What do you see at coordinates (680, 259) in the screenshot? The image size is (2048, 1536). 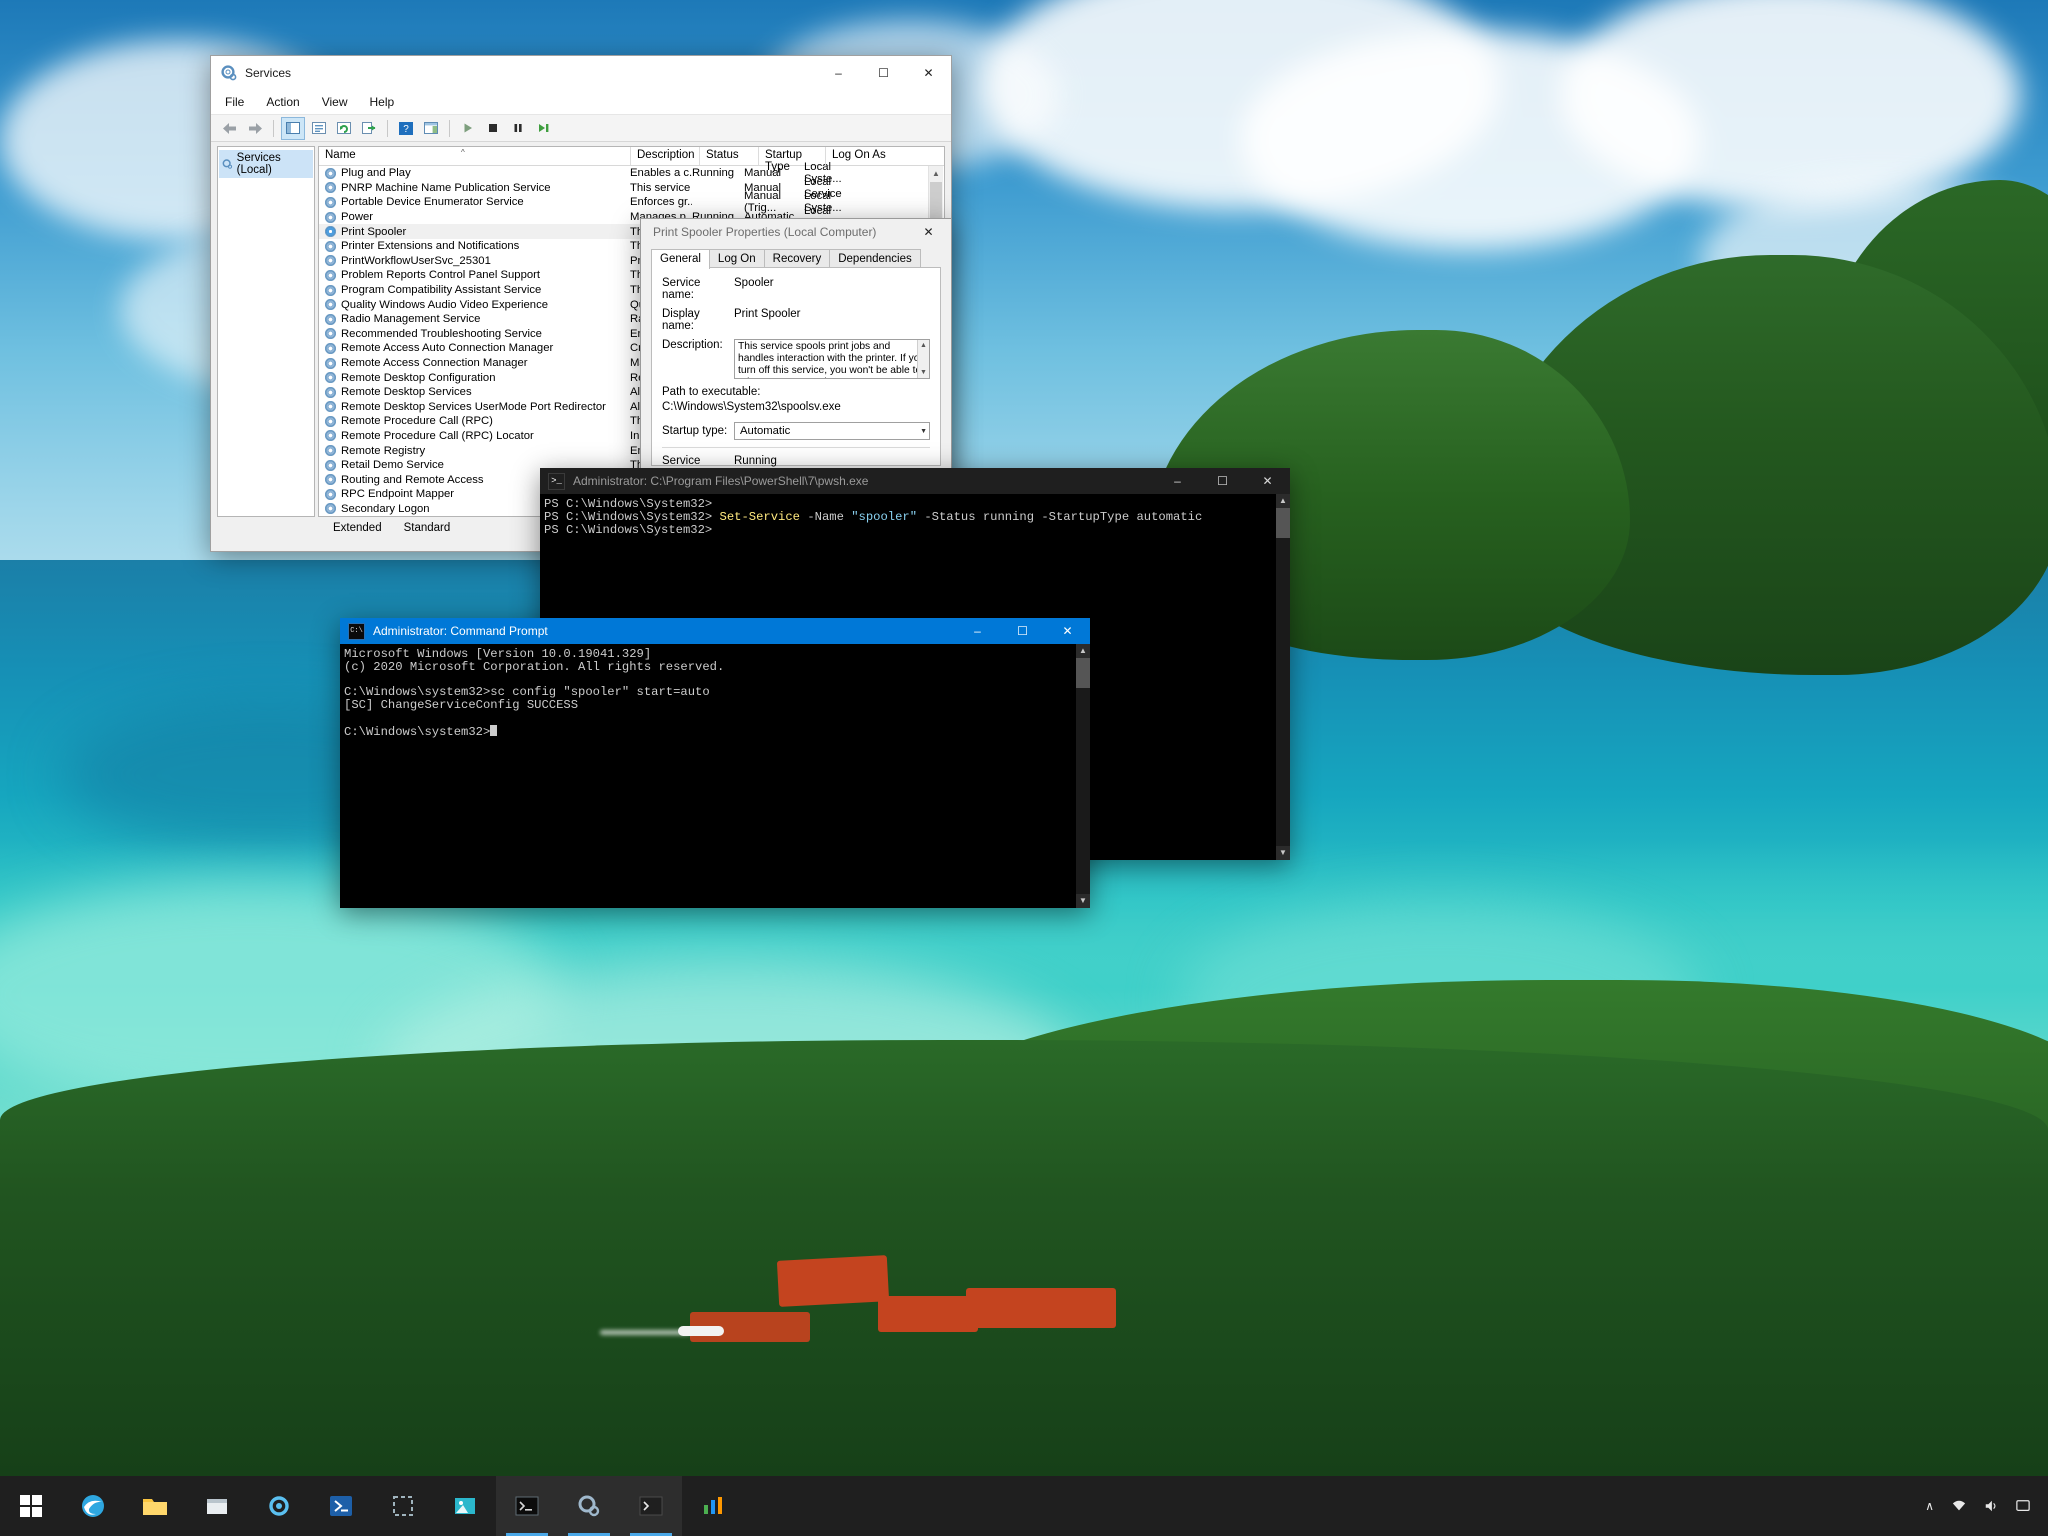 I see `tab-general: General` at bounding box center [680, 259].